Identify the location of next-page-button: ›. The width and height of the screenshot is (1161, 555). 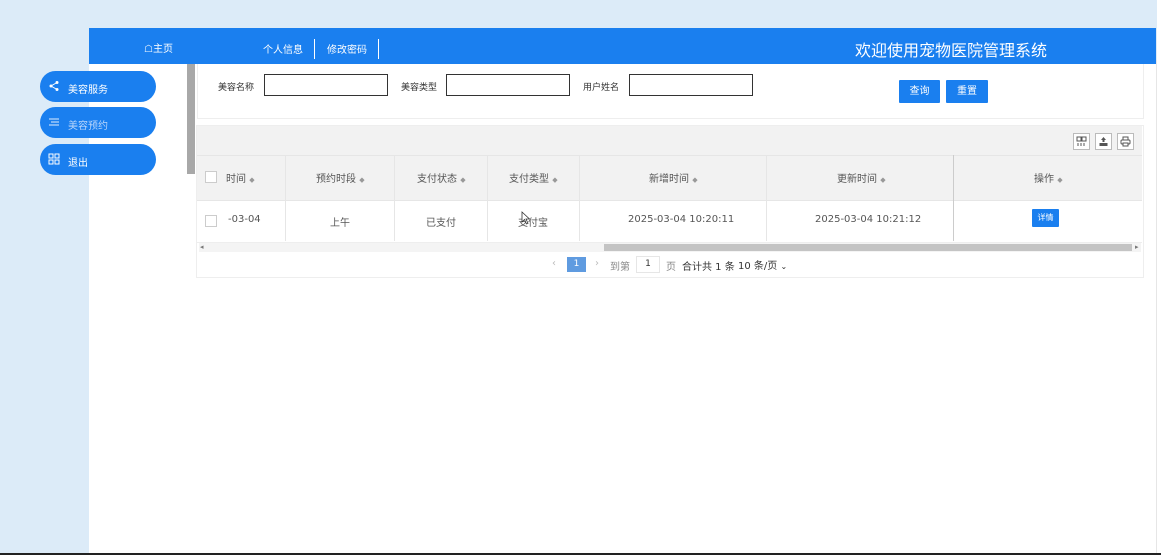
(597, 263).